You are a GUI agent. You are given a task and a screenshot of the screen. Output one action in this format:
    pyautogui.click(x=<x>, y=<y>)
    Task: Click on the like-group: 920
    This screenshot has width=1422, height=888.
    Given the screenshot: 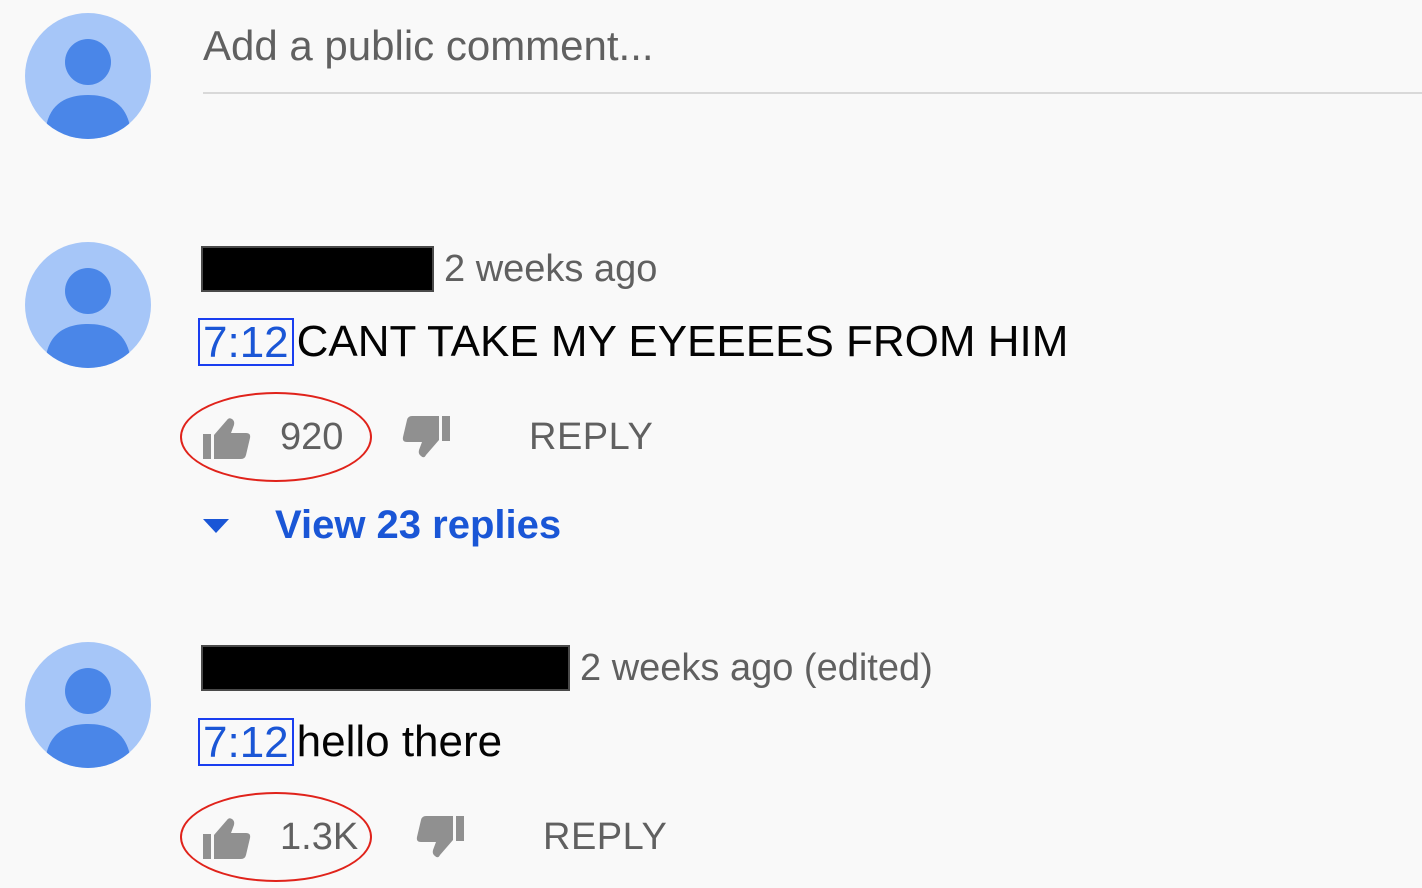 What is the action you would take?
    pyautogui.click(x=276, y=437)
    